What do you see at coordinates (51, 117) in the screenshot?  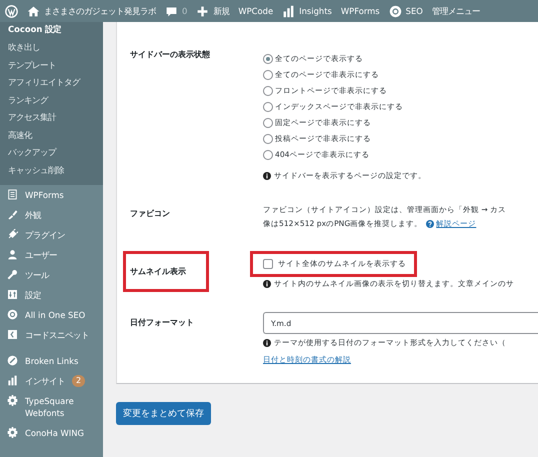 I see `submenu-item: アクセス集計` at bounding box center [51, 117].